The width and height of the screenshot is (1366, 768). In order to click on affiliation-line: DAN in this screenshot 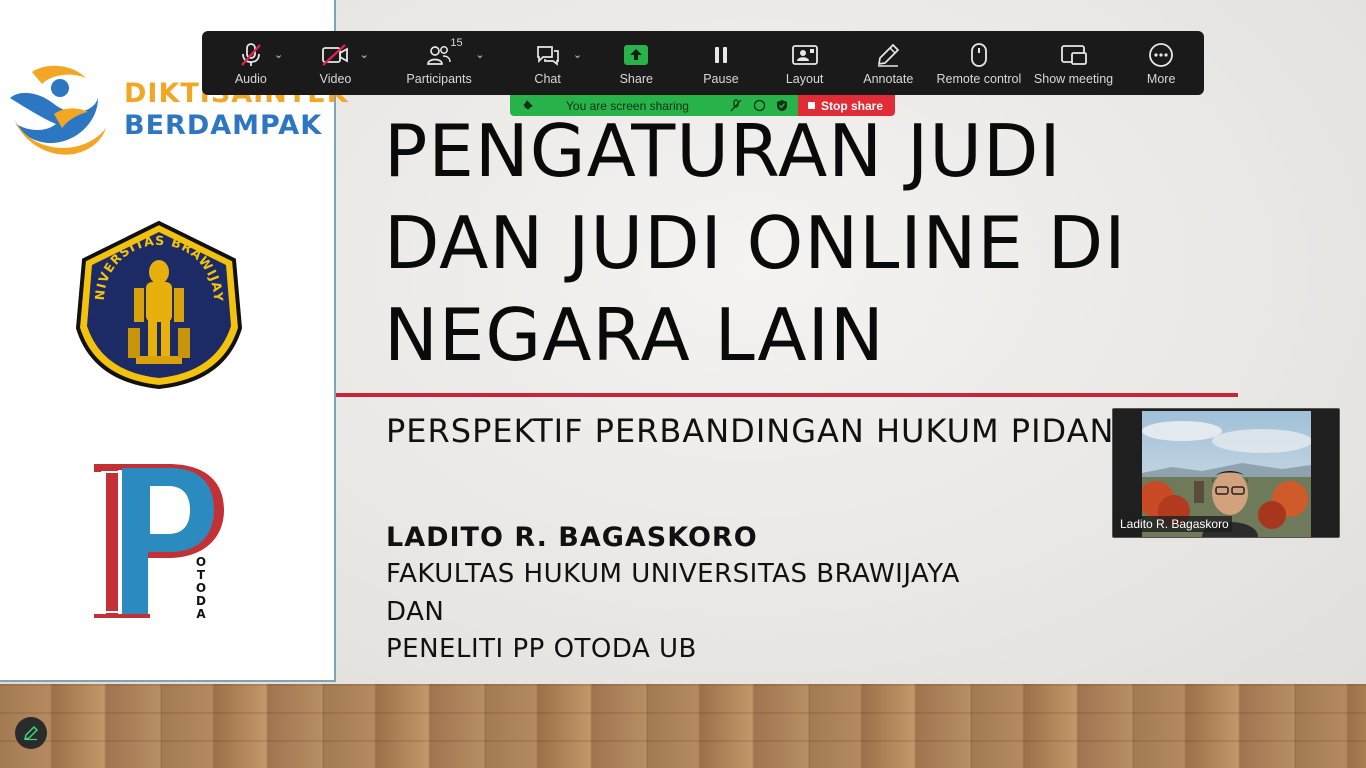, I will do `click(415, 611)`.